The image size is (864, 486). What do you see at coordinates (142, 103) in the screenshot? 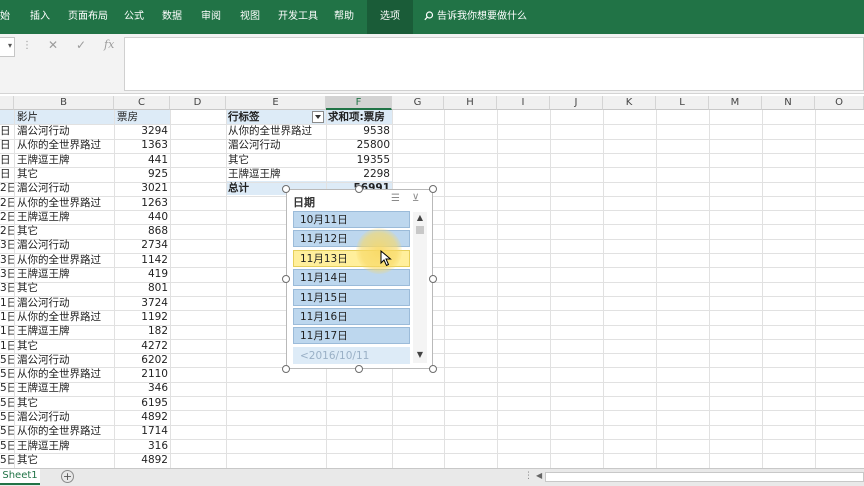
I see `column-header-c: C` at bounding box center [142, 103].